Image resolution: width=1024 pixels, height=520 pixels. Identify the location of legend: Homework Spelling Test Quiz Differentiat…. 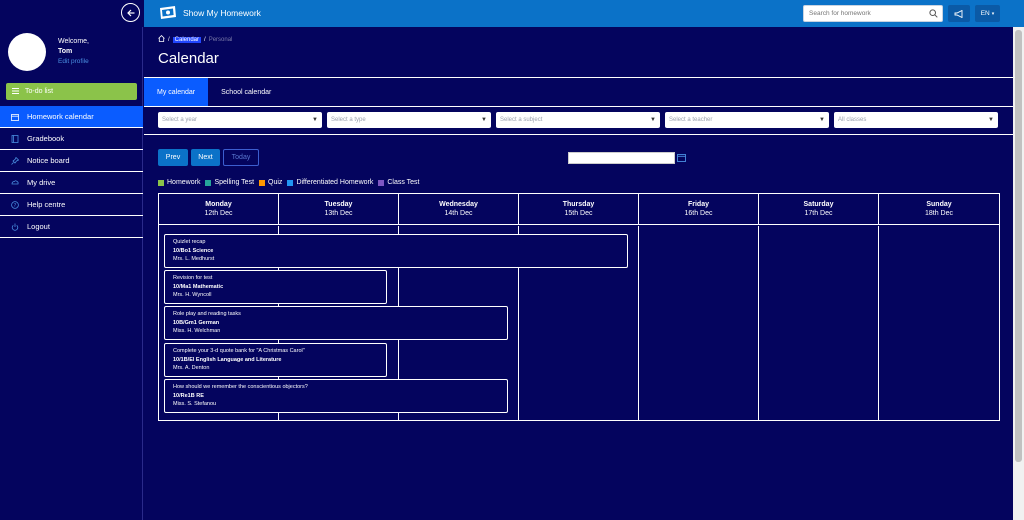
(289, 182).